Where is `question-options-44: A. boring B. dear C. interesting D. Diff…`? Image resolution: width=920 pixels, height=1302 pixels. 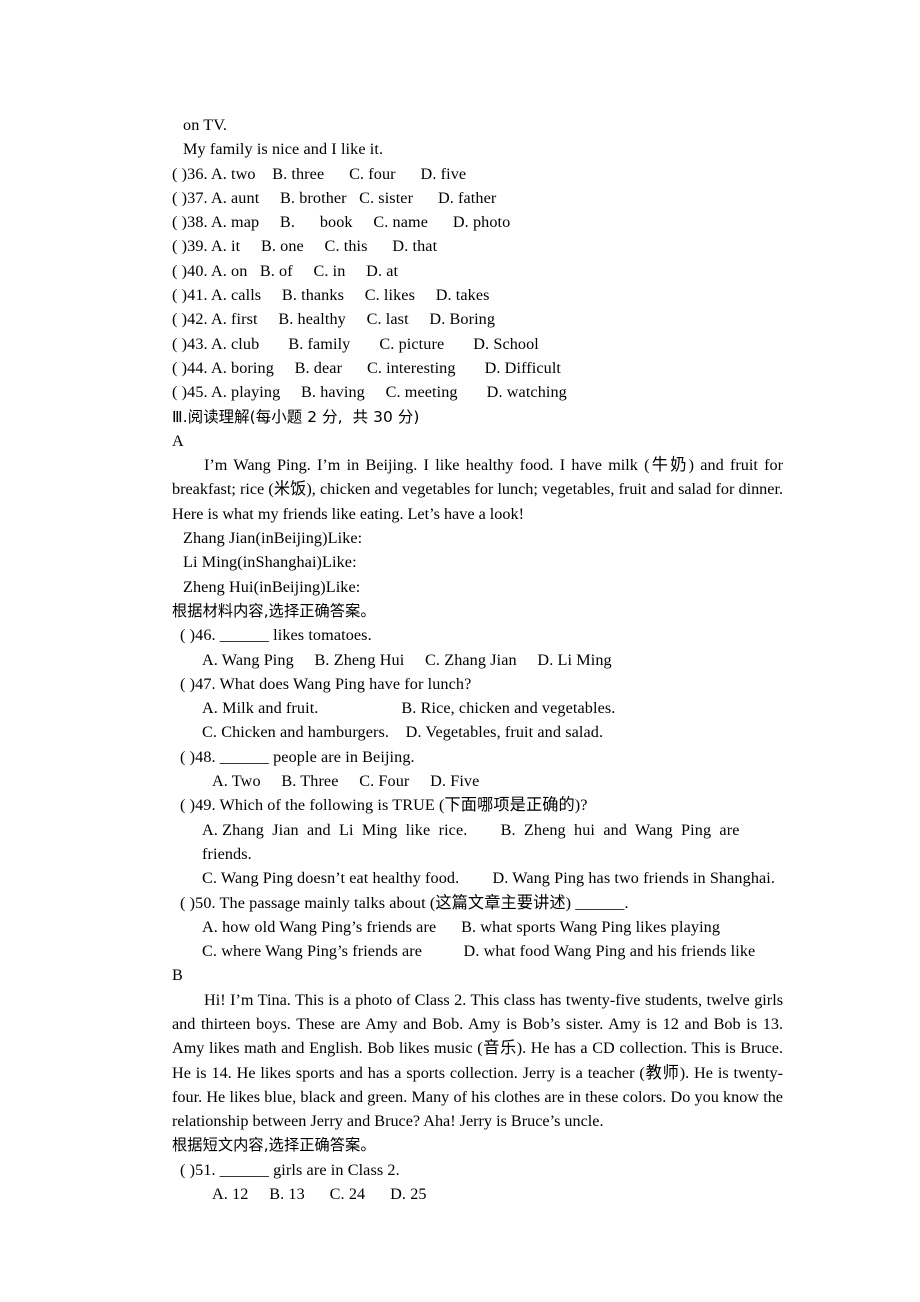
question-options-44: A. boring B. dear C. interesting D. Diff… is located at coordinates (386, 367).